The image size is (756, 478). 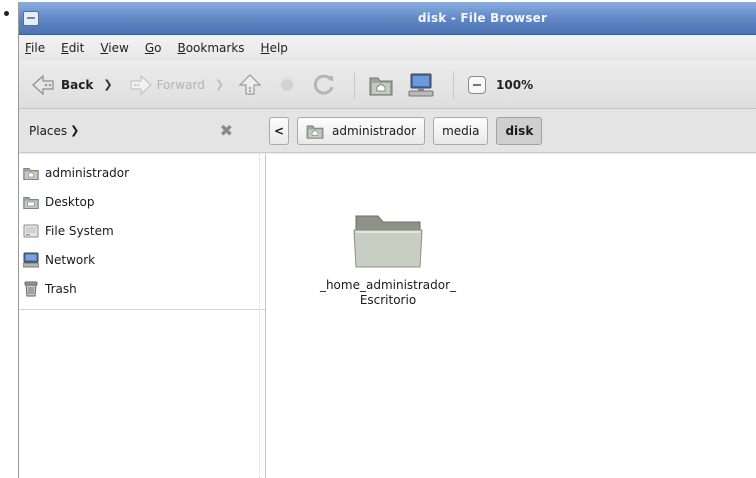 What do you see at coordinates (388, 285) in the screenshot?
I see `file-name-line-1: _home_administrador_` at bounding box center [388, 285].